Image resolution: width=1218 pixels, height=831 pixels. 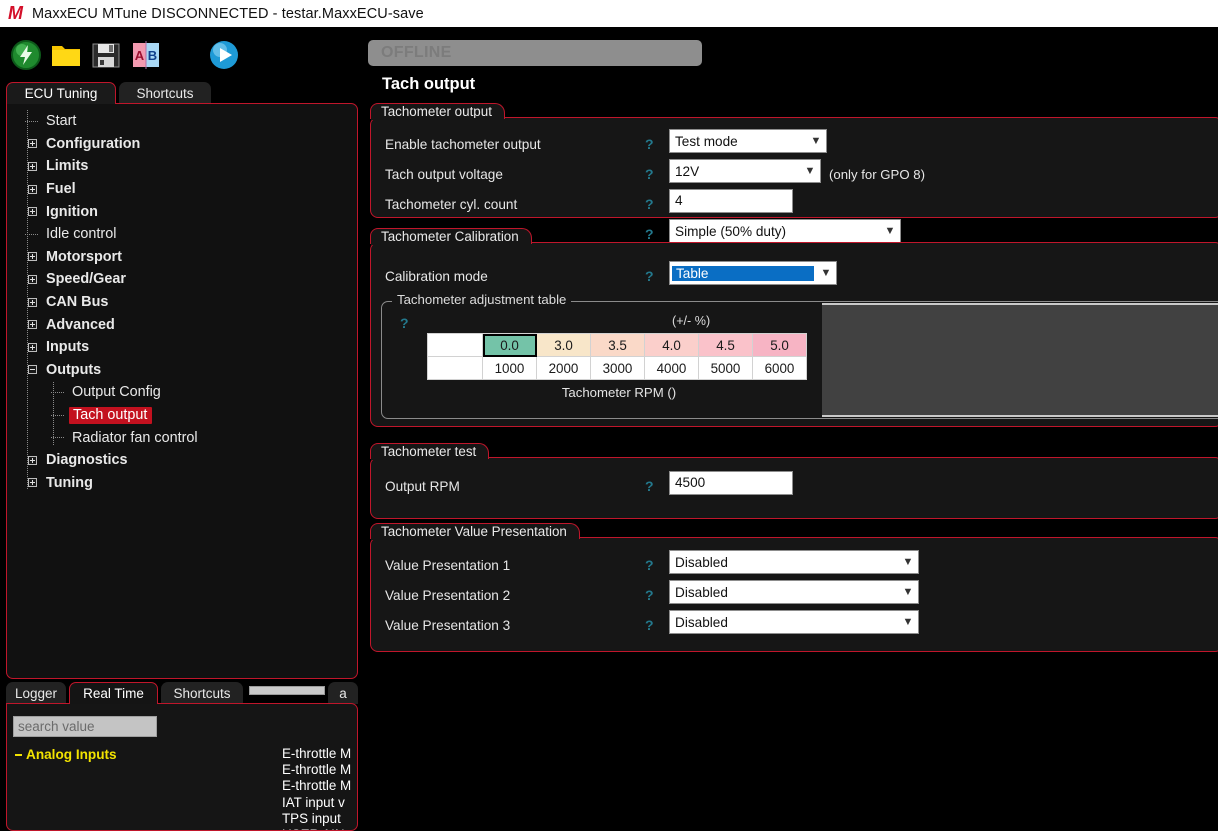 I want to click on bottom-tab-strip: Logger Real Time Shortcuts a, so click(x=182, y=693).